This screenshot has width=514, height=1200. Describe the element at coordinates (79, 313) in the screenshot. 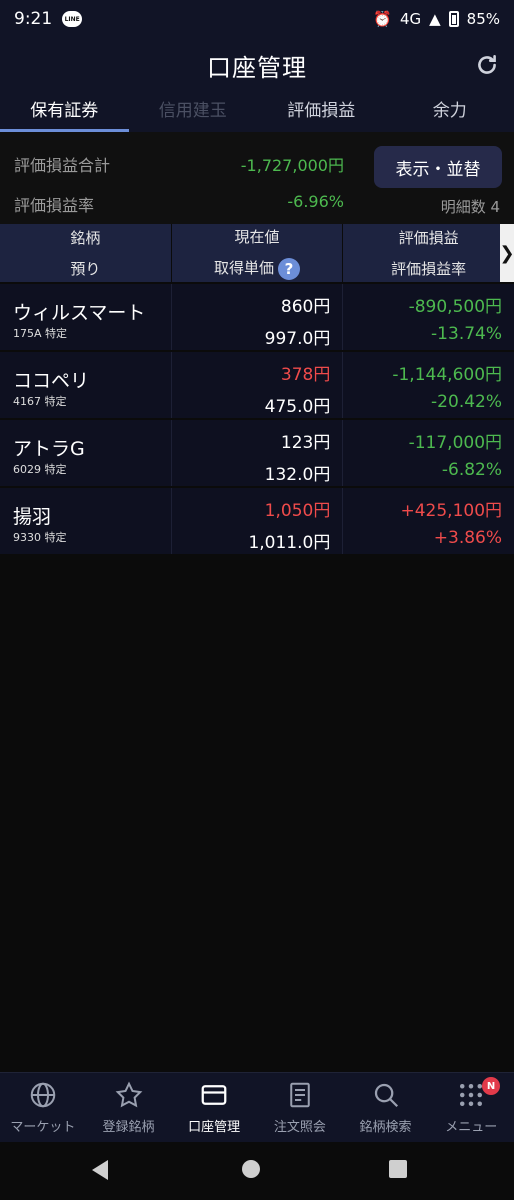

I see `stock-name: ウィルスマート` at that location.